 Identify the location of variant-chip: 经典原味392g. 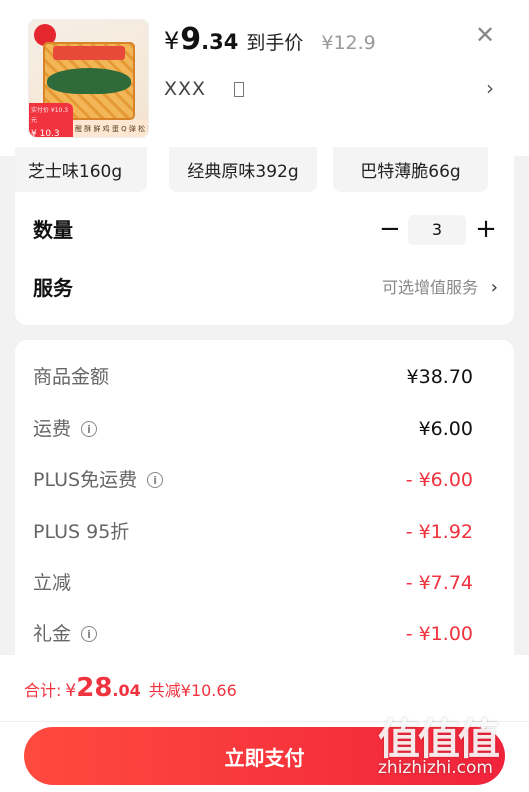
(243, 169).